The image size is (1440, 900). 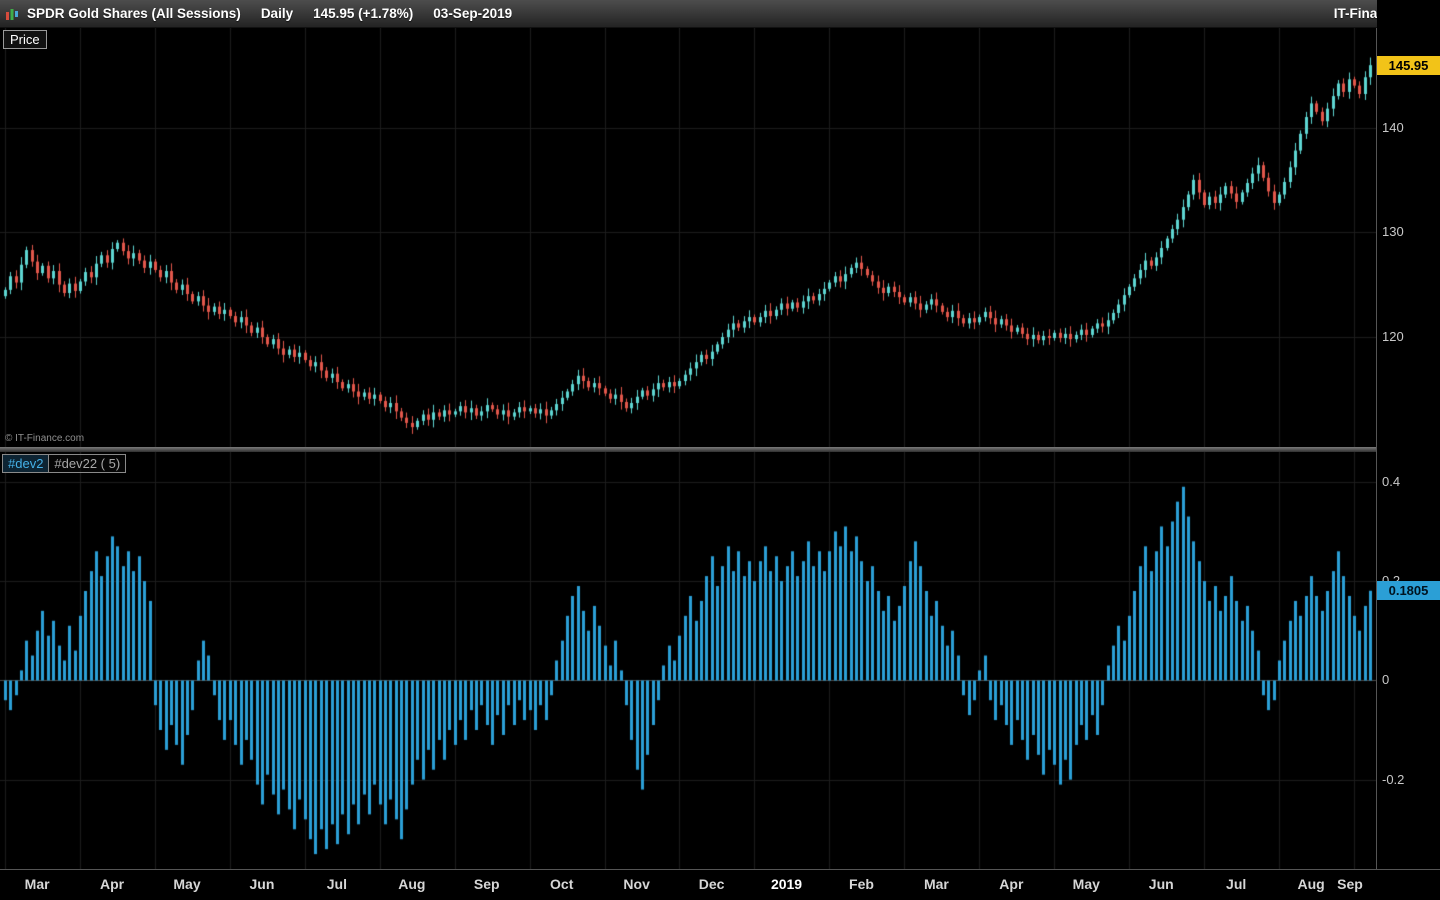 I want to click on indicator-labels: #dev2 #dev22 ( 5), so click(x=64, y=463).